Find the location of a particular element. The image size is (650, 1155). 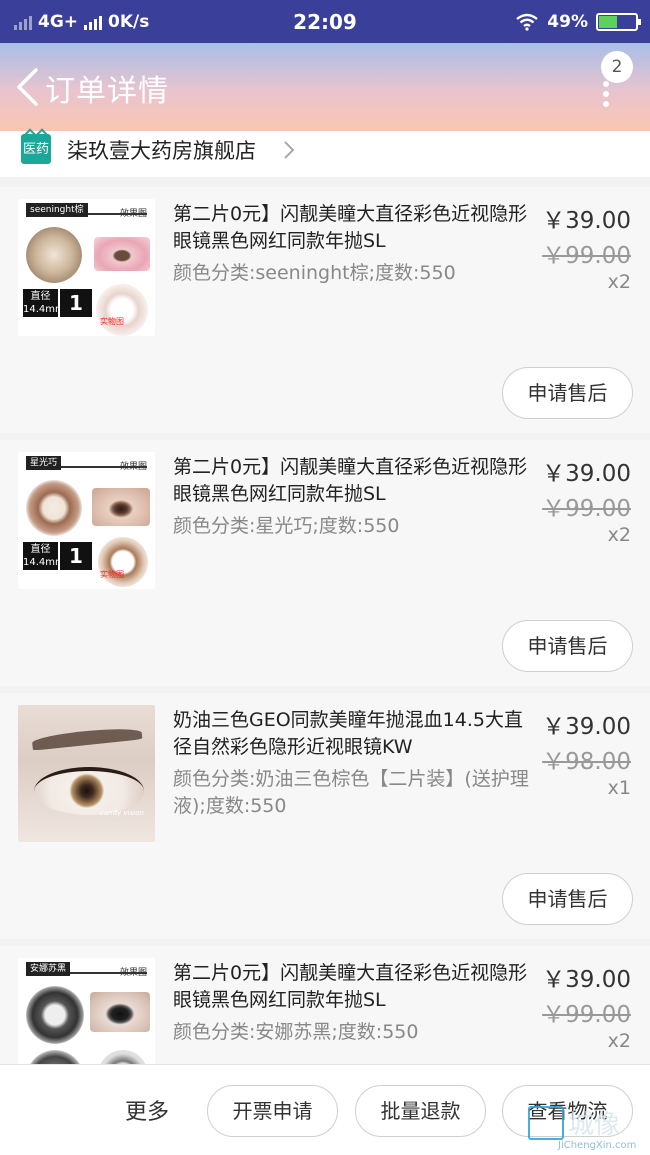

product-thumbnail: candy vision is located at coordinates (86, 773).